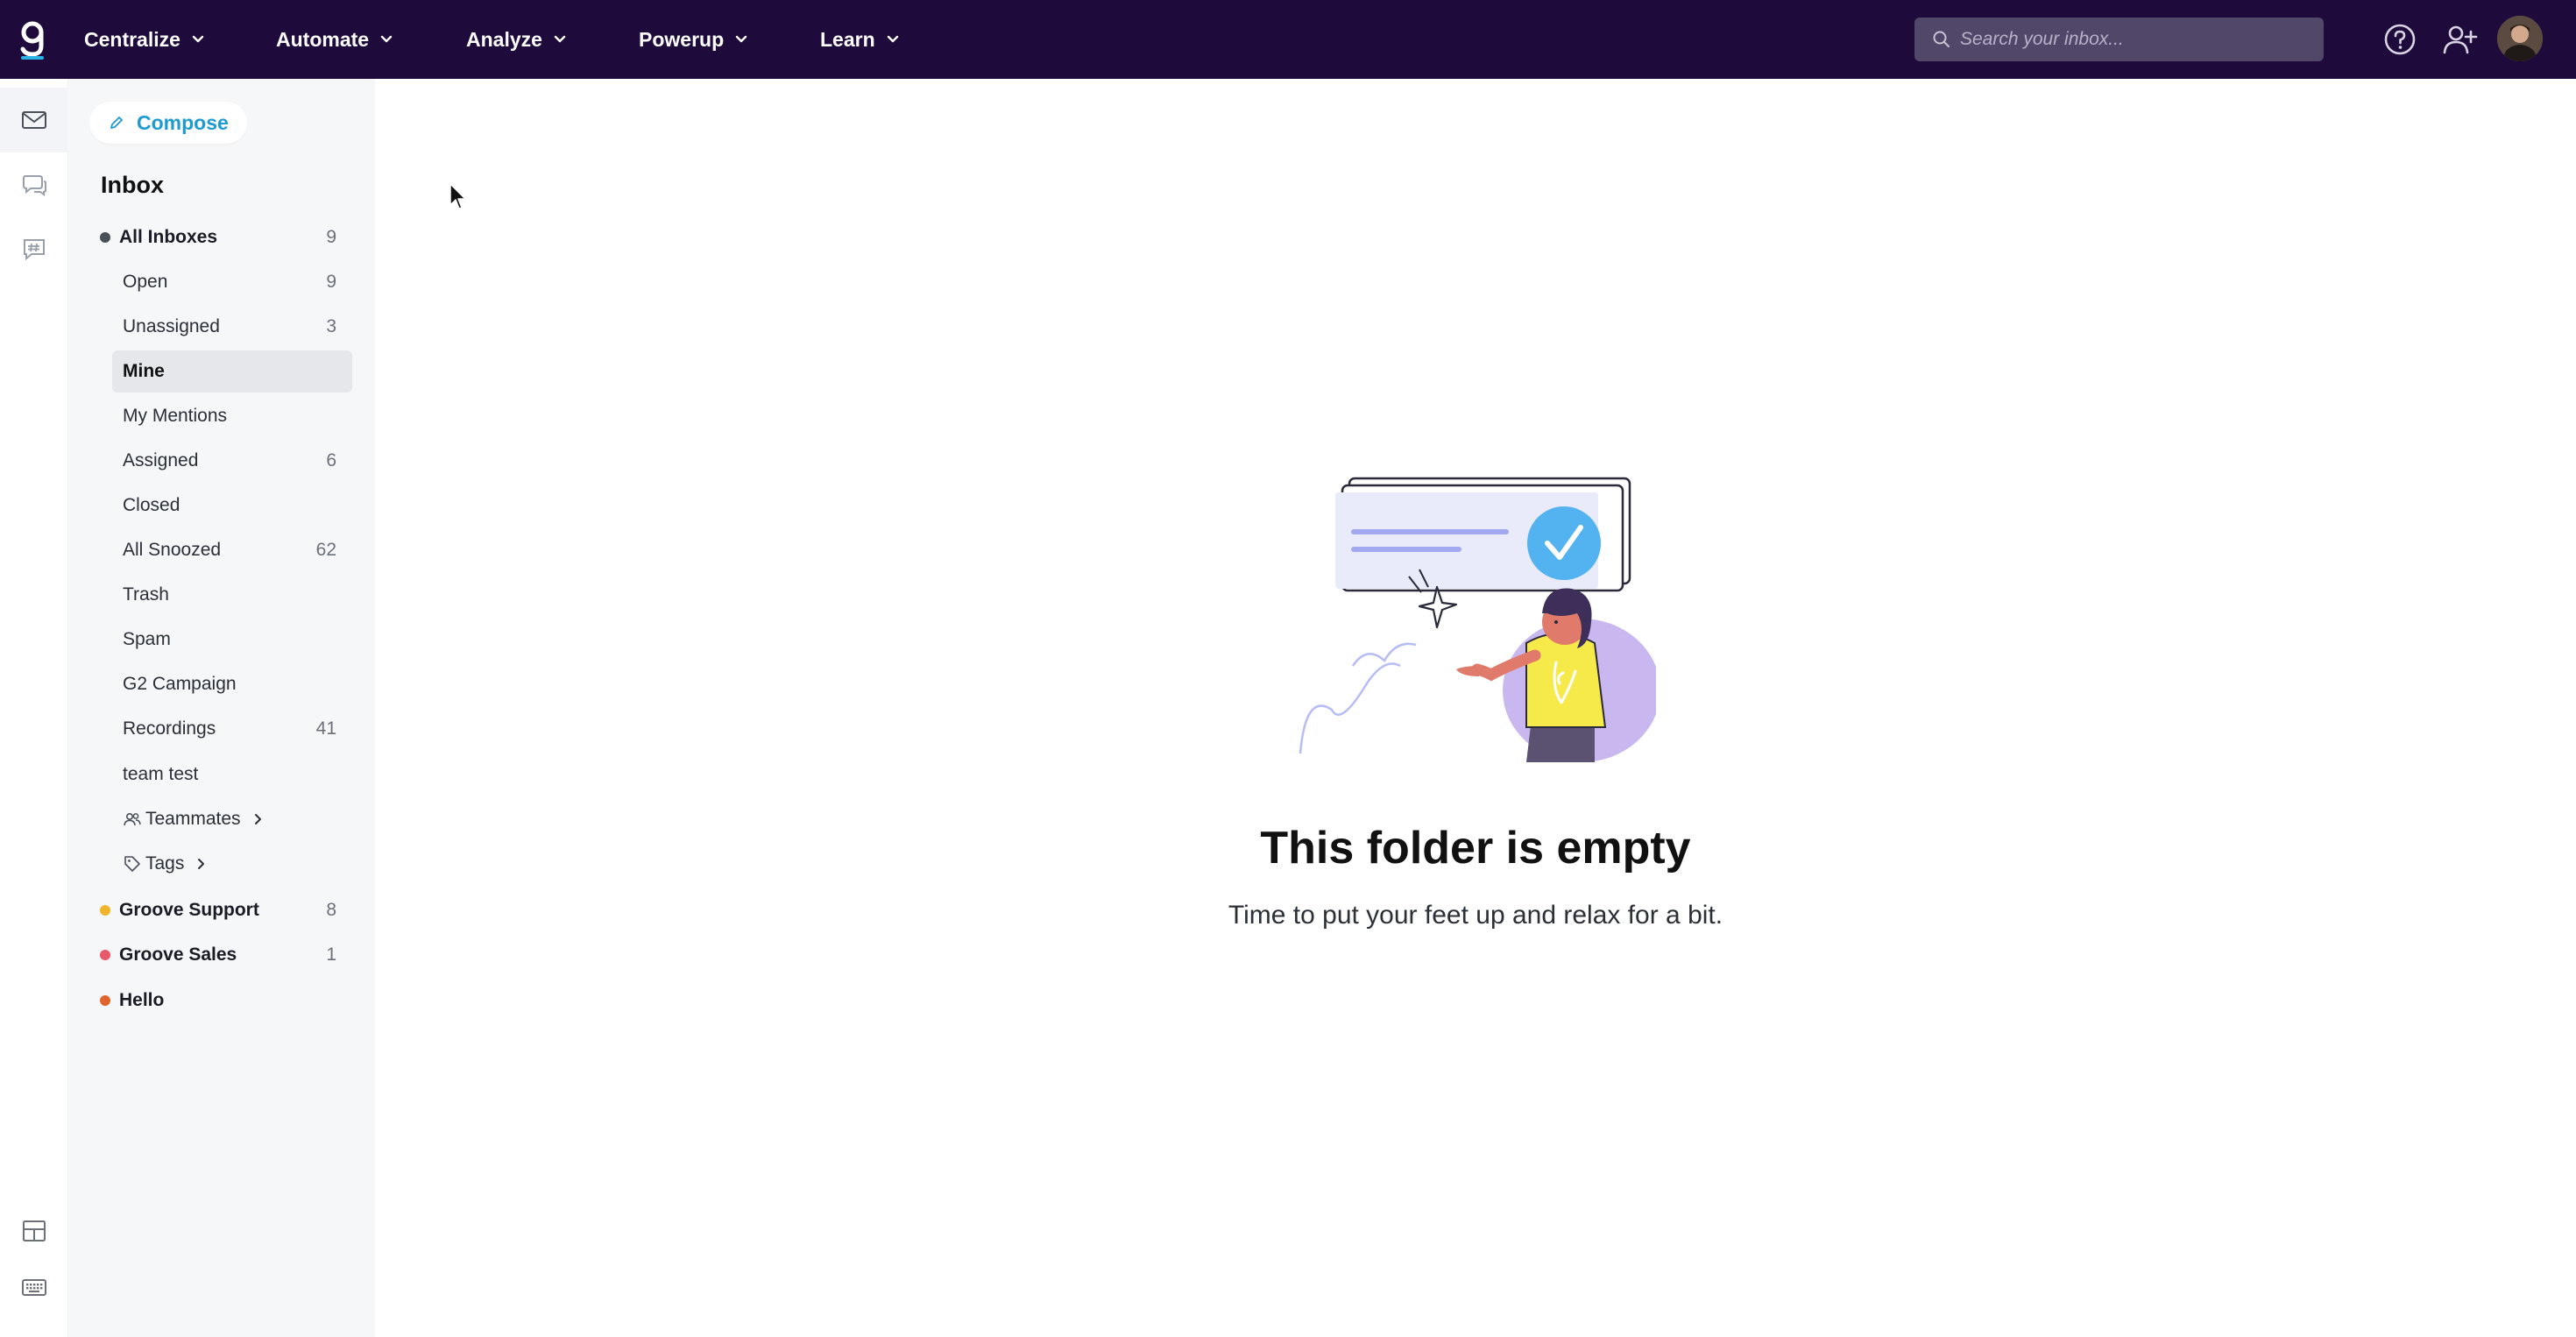  What do you see at coordinates (331, 460) in the screenshot?
I see `folder-count: 6` at bounding box center [331, 460].